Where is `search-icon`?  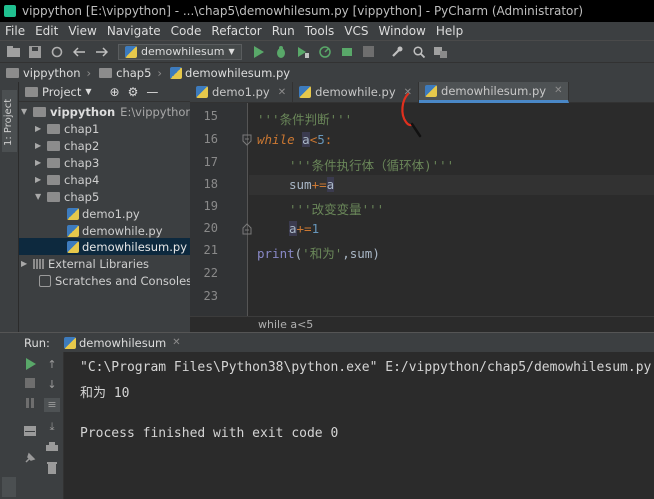 search-icon is located at coordinates (419, 52).